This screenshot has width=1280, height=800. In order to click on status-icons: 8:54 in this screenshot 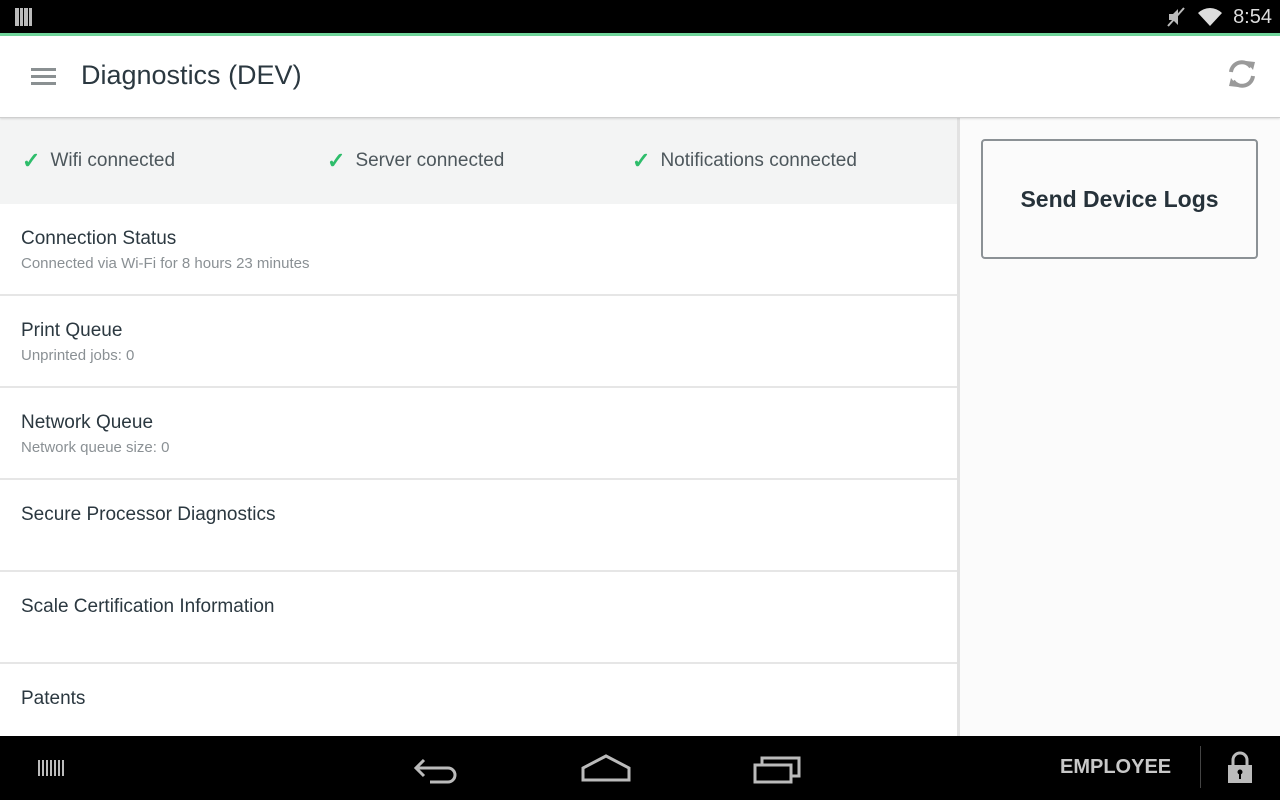, I will do `click(1218, 17)`.